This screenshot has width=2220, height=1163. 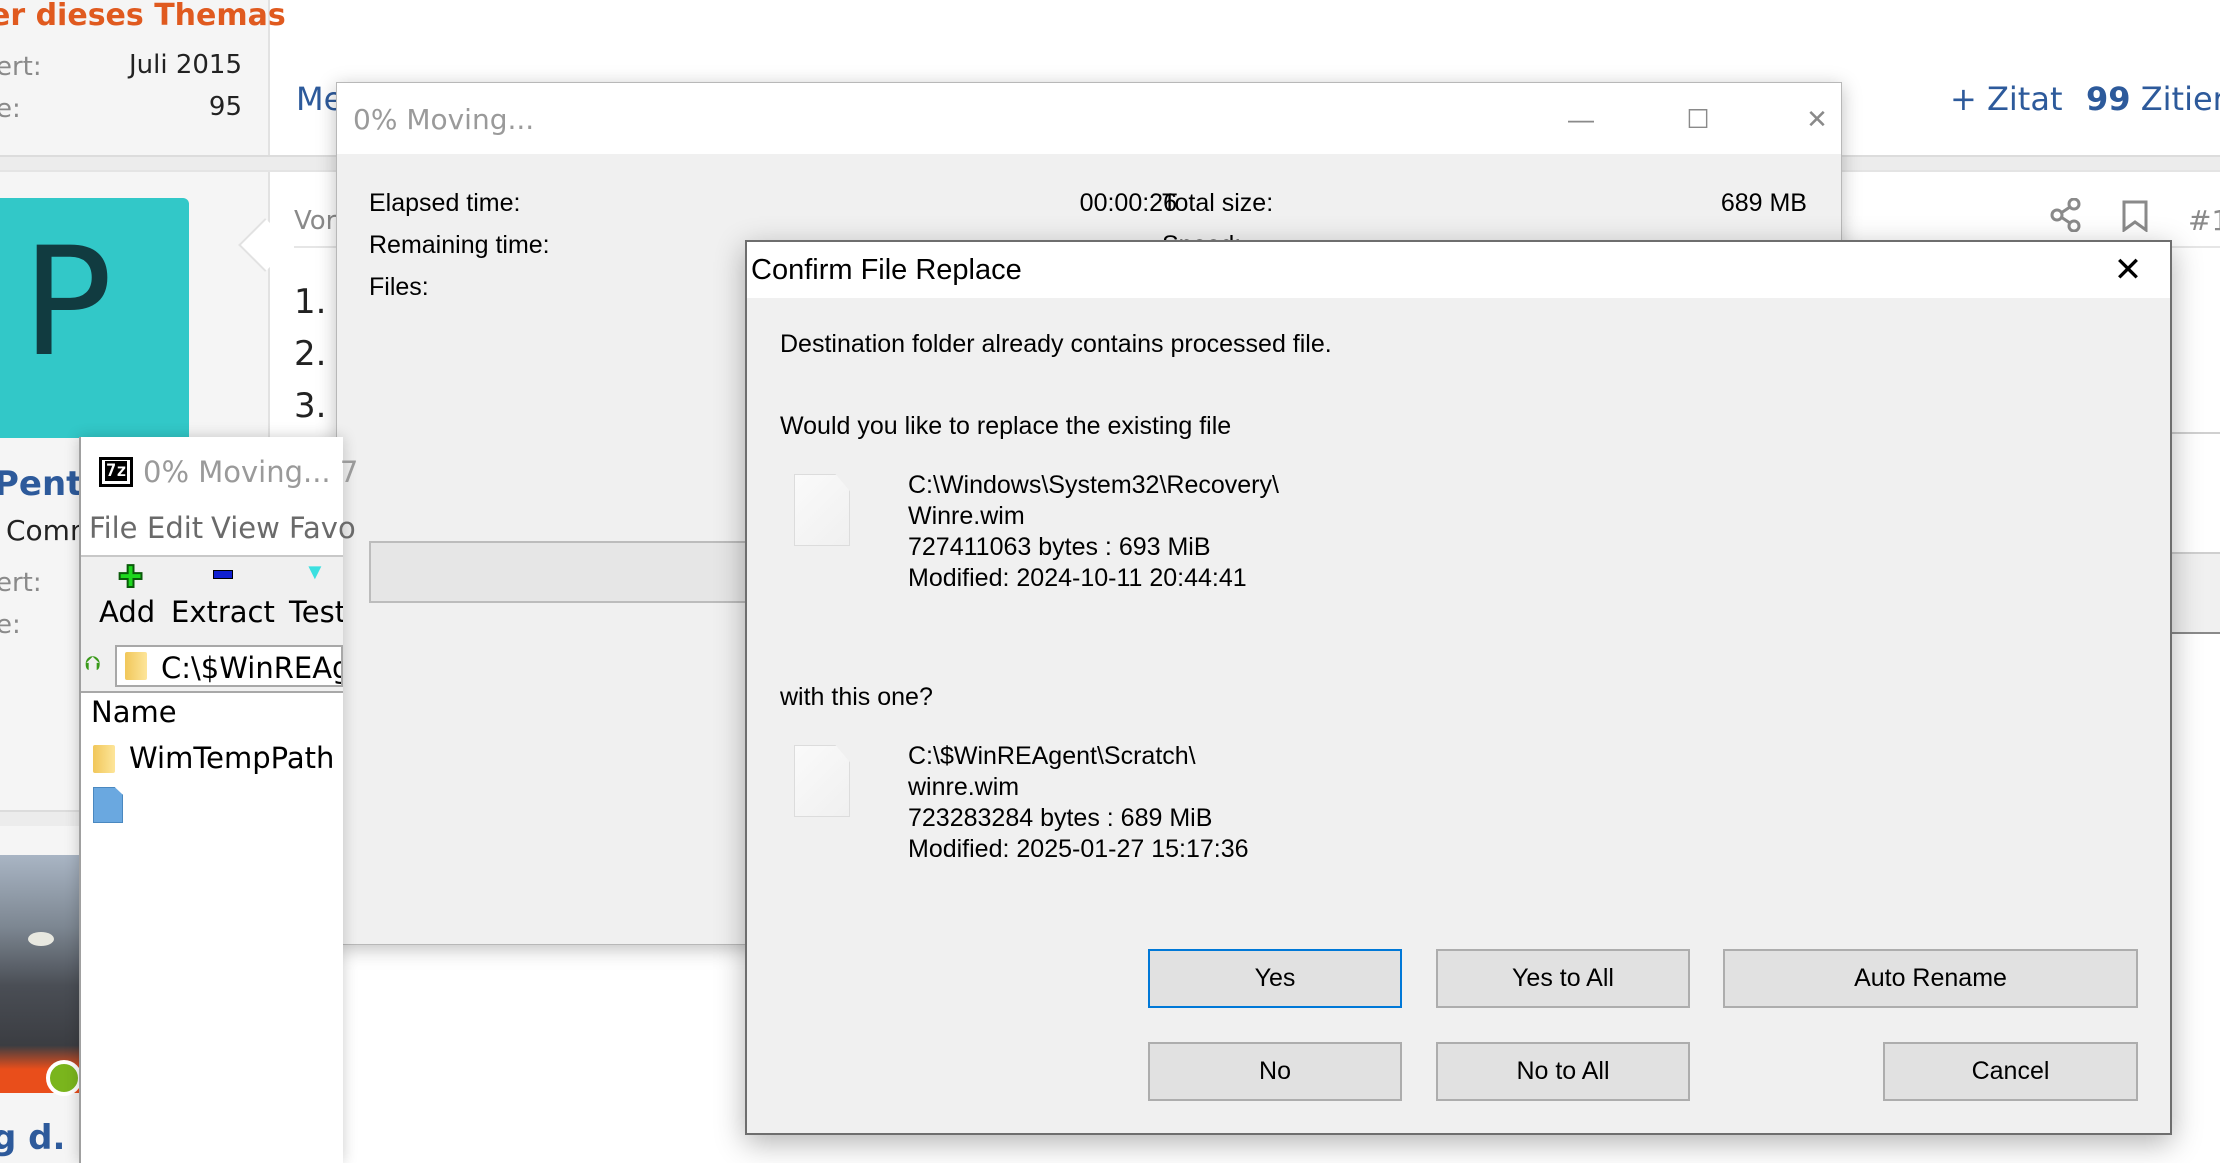 I want to click on page-band, so click(x=2196, y=593).